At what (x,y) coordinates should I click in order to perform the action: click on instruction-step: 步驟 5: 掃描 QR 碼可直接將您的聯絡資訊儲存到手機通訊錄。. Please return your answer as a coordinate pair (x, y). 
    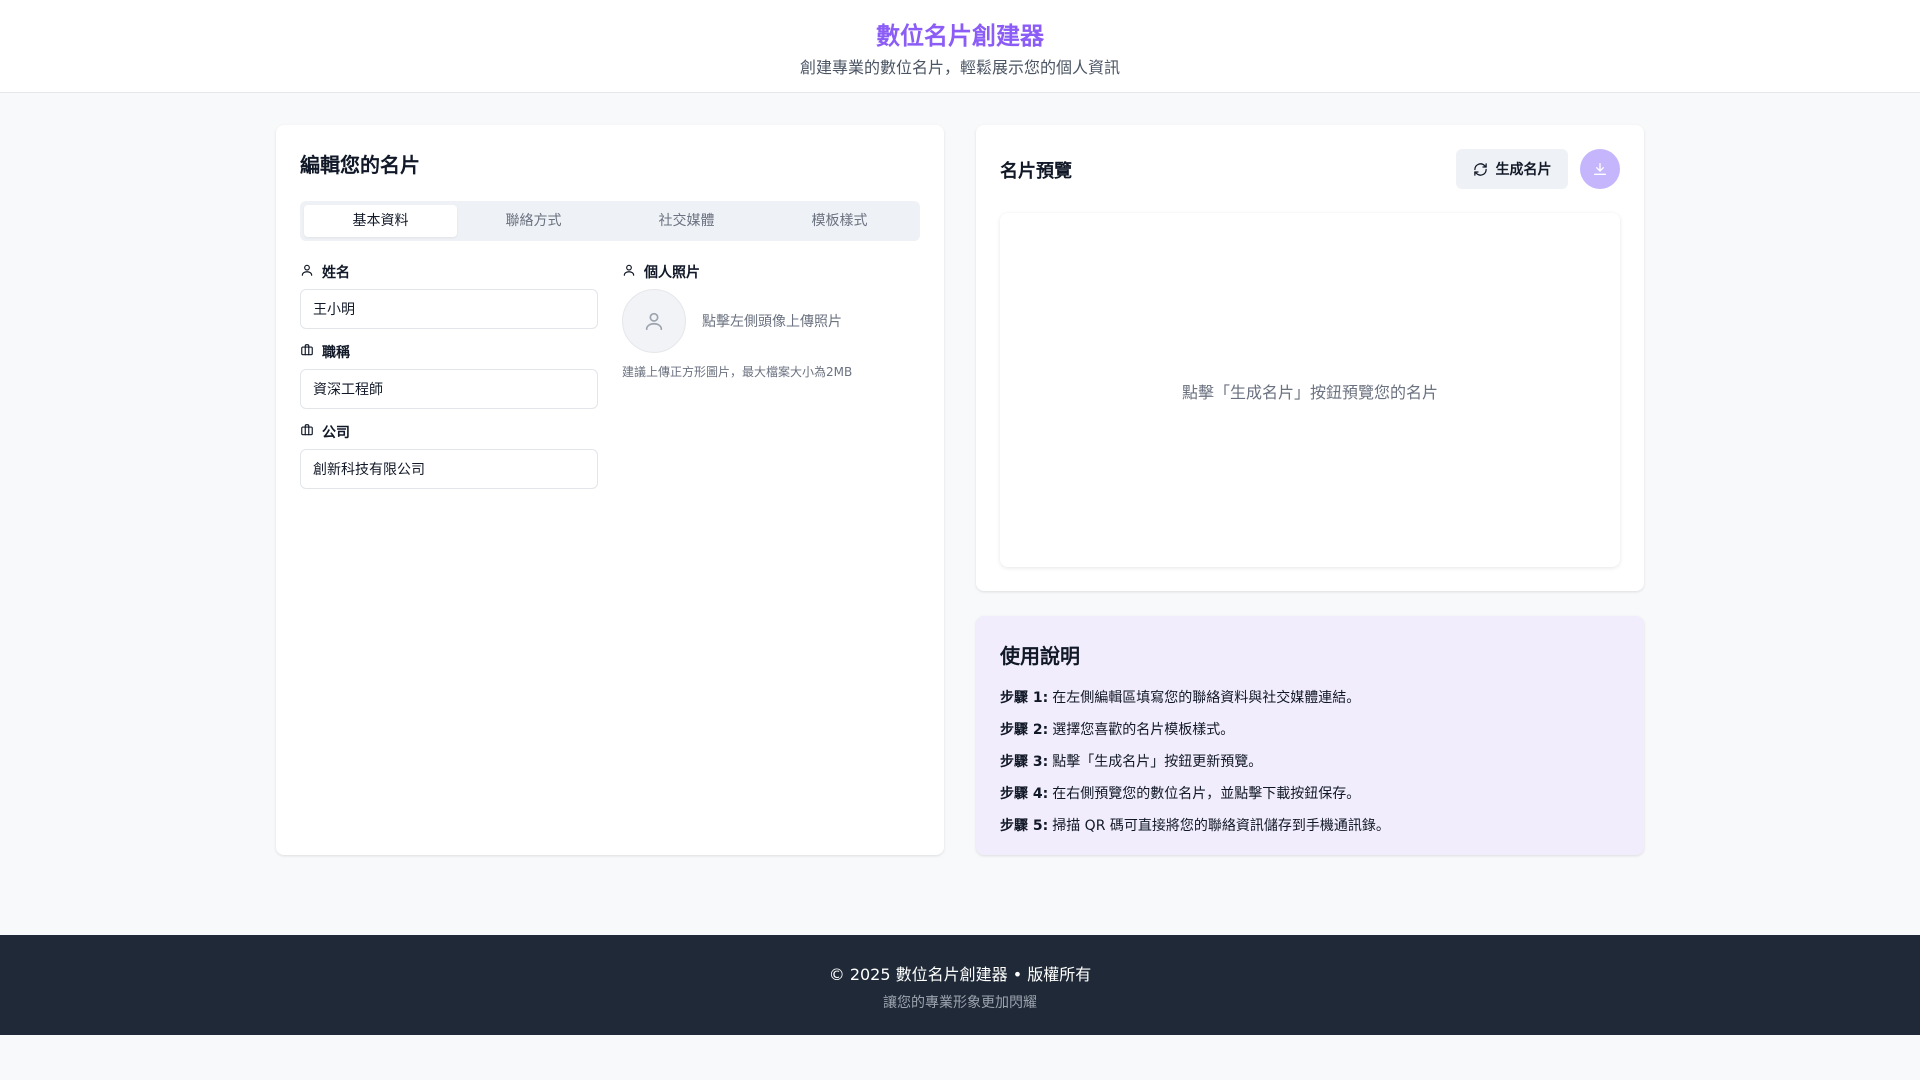
    Looking at the image, I should click on (1310, 826).